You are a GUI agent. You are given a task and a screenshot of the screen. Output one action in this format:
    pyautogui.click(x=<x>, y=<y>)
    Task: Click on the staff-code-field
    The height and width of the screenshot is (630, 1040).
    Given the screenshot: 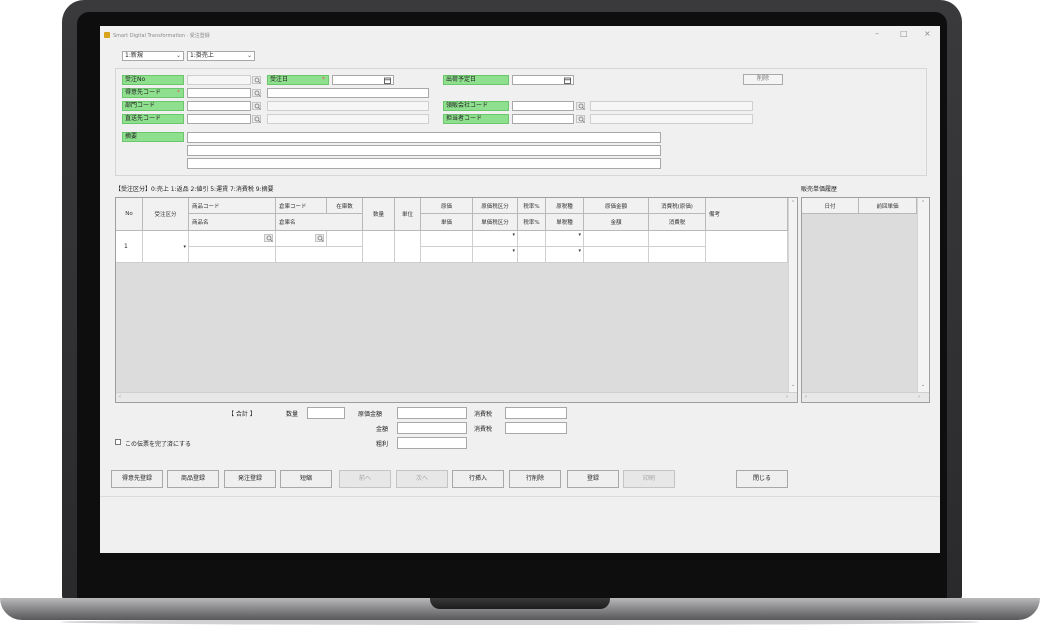 What is the action you would take?
    pyautogui.click(x=543, y=119)
    